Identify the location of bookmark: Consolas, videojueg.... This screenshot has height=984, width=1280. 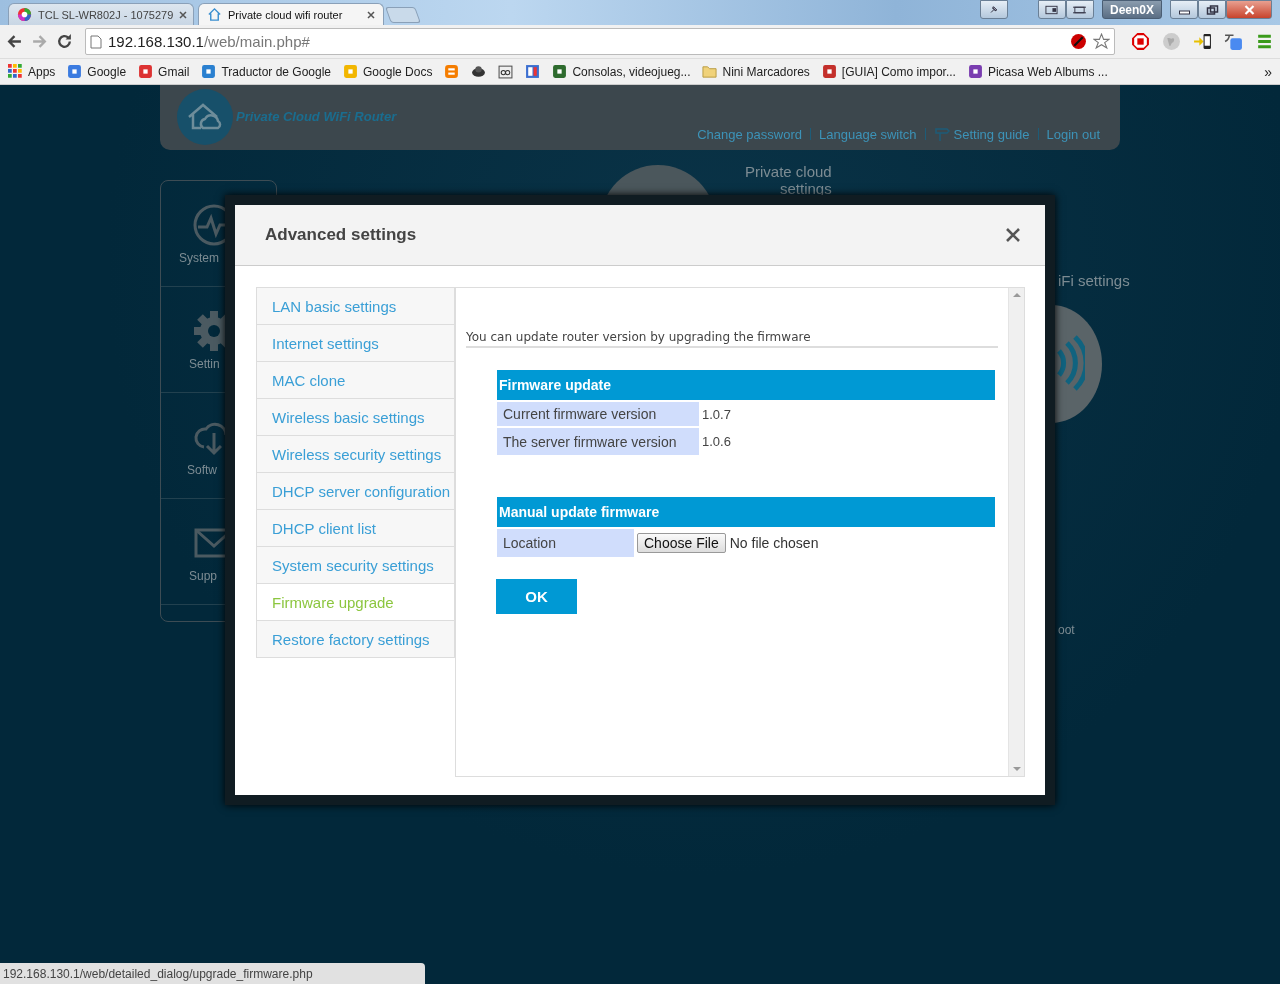
(621, 71).